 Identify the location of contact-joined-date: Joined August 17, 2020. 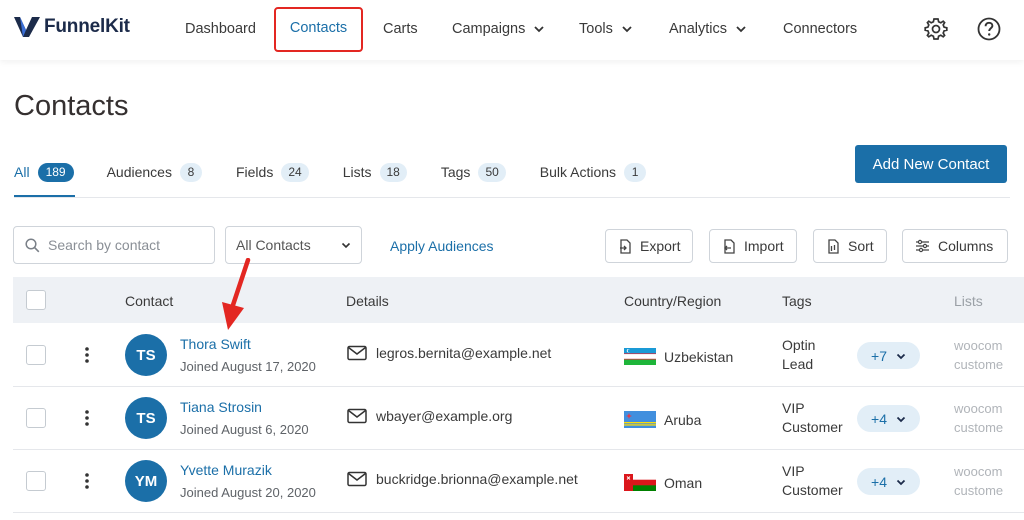
(248, 366).